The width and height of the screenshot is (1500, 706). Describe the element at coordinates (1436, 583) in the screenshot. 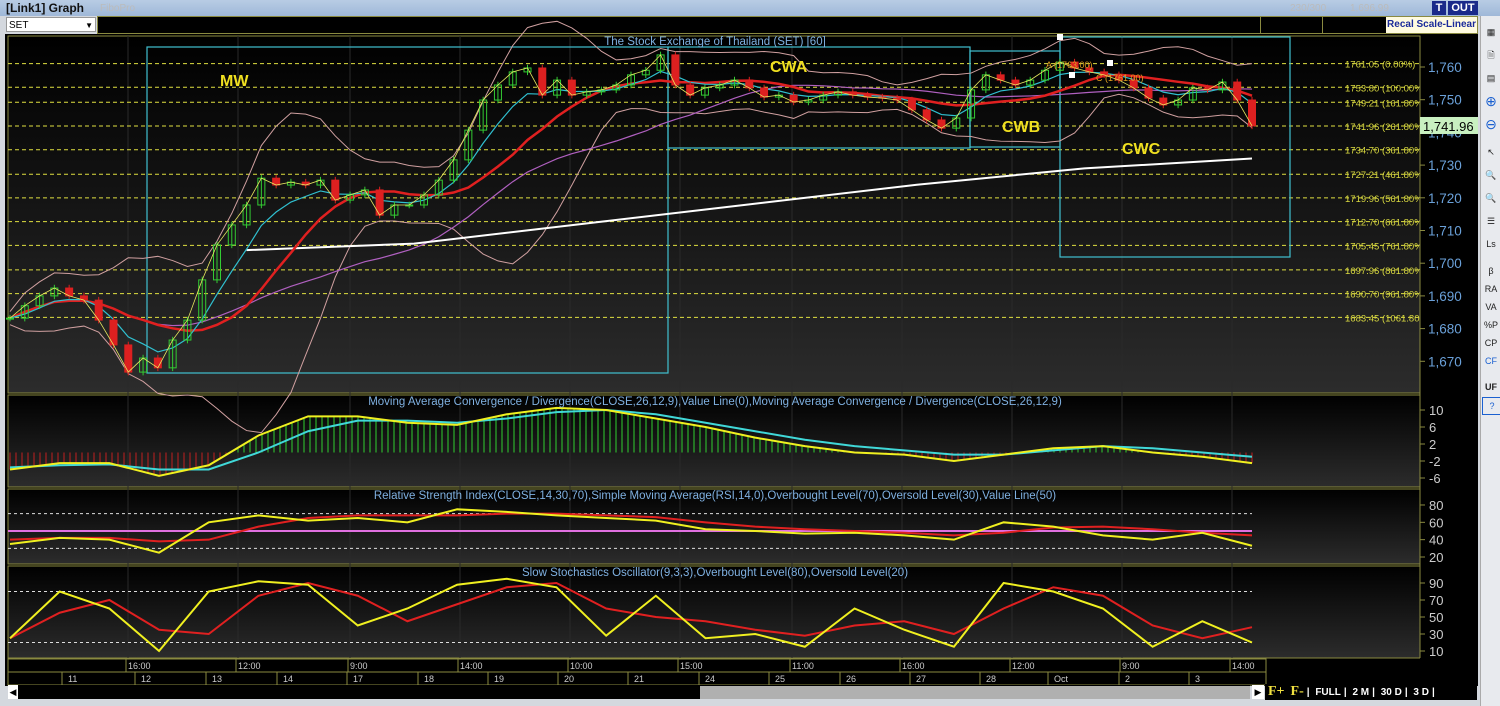

I see `indicator-tick-label: 90` at that location.